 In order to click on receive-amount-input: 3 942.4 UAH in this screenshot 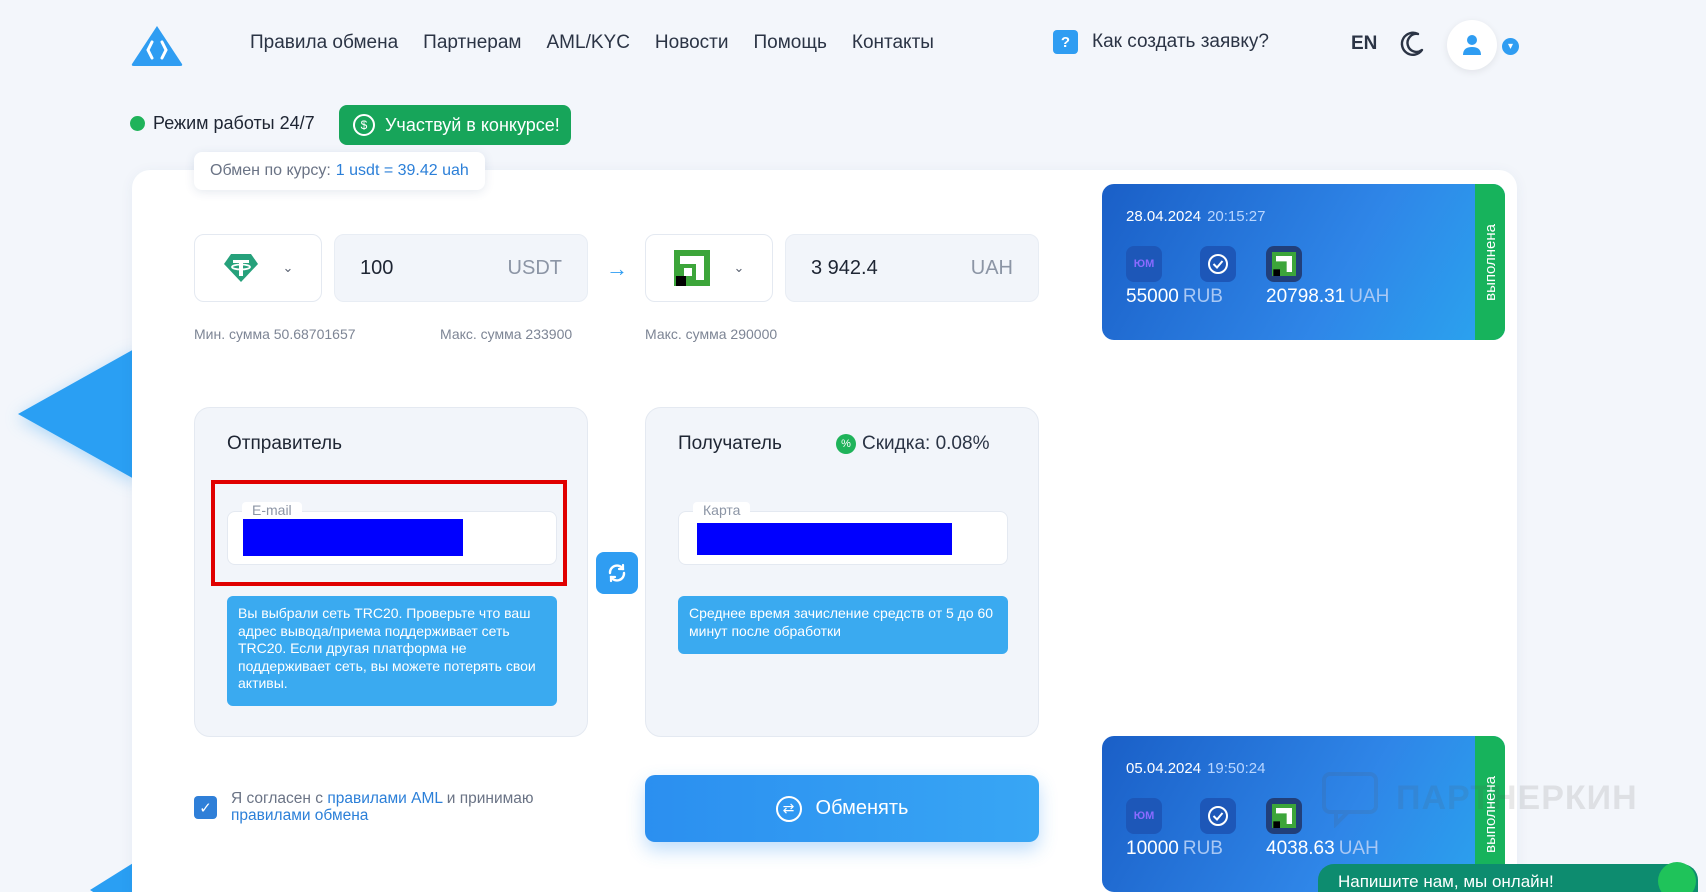, I will do `click(912, 268)`.